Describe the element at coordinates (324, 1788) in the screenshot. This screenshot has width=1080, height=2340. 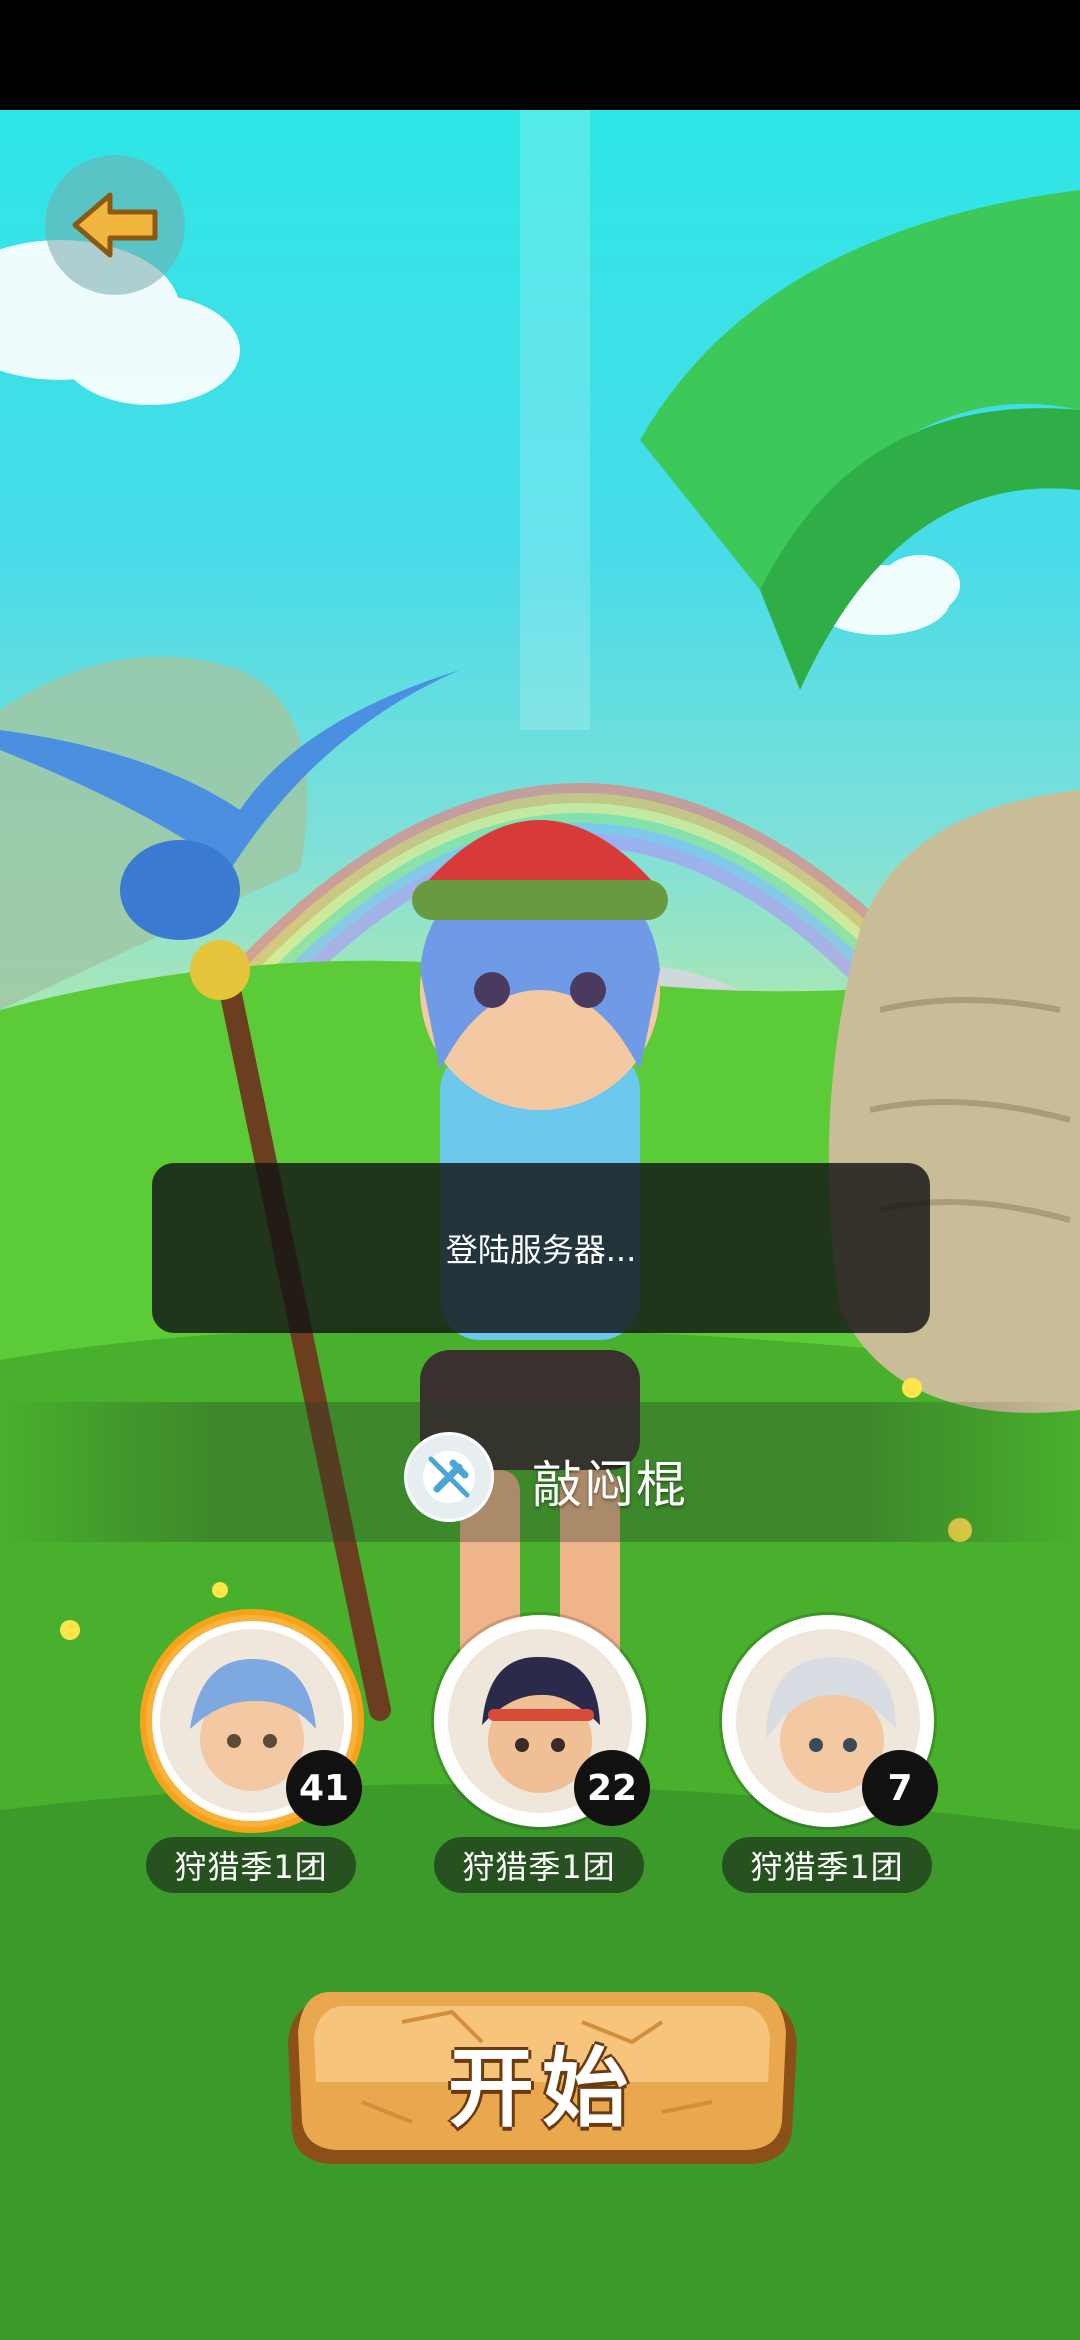
I see `level-badge: 41` at that location.